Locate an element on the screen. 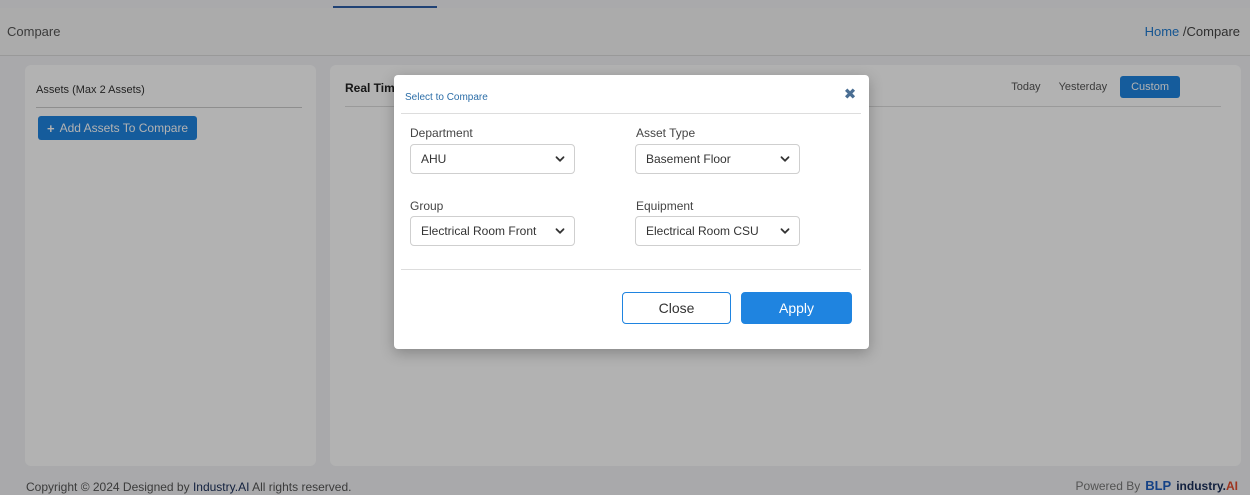  asset-type-select: Basement Floor is located at coordinates (717, 159).